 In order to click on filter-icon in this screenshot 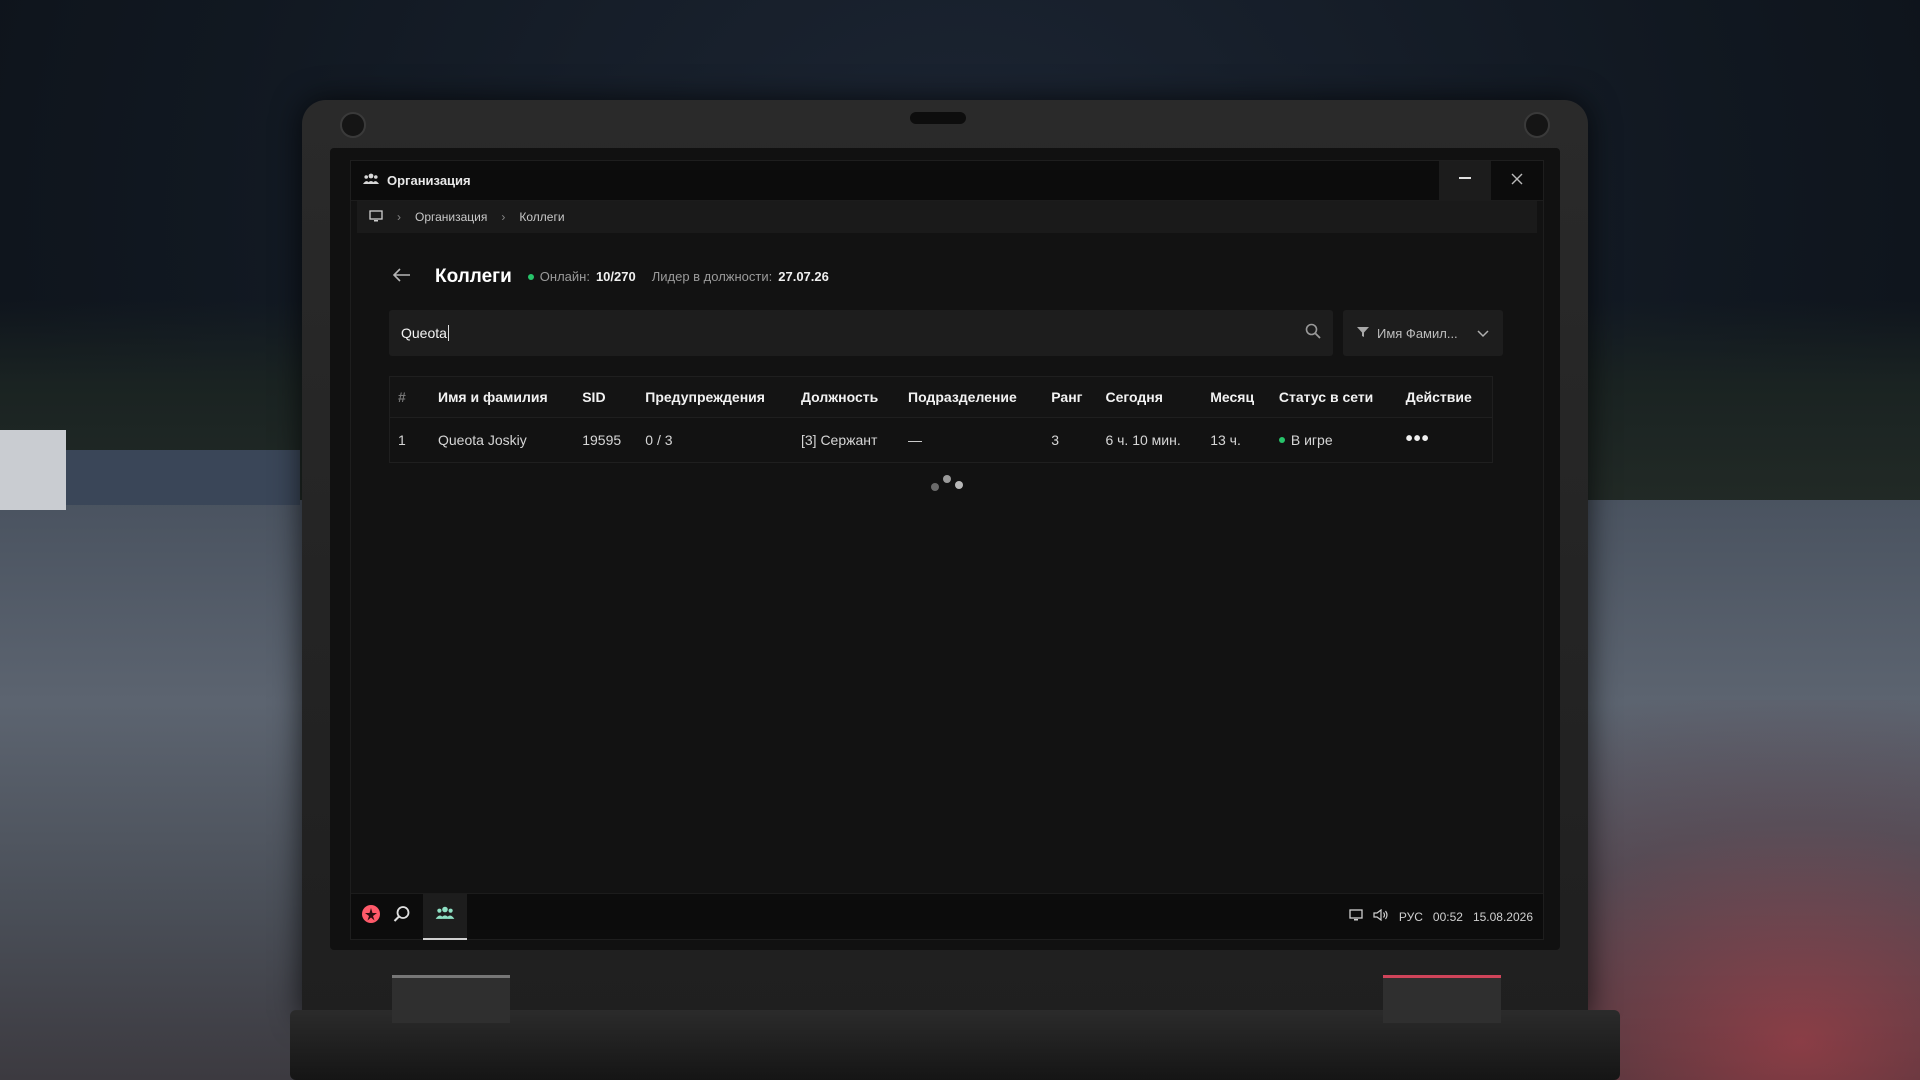, I will do `click(1363, 333)`.